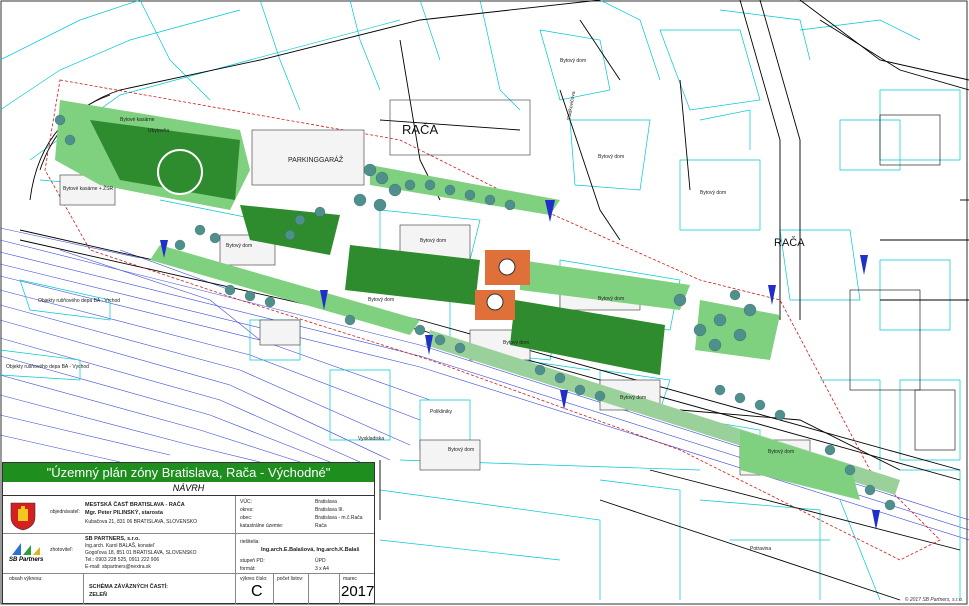 The height and width of the screenshot is (606, 969). I want to click on building-label: Polikliniky, so click(441, 412).